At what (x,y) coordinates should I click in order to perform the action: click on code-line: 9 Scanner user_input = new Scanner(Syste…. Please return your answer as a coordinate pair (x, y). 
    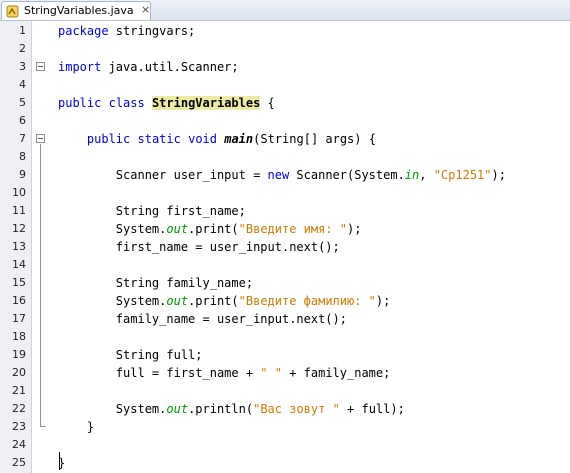
    Looking at the image, I should click on (285, 175).